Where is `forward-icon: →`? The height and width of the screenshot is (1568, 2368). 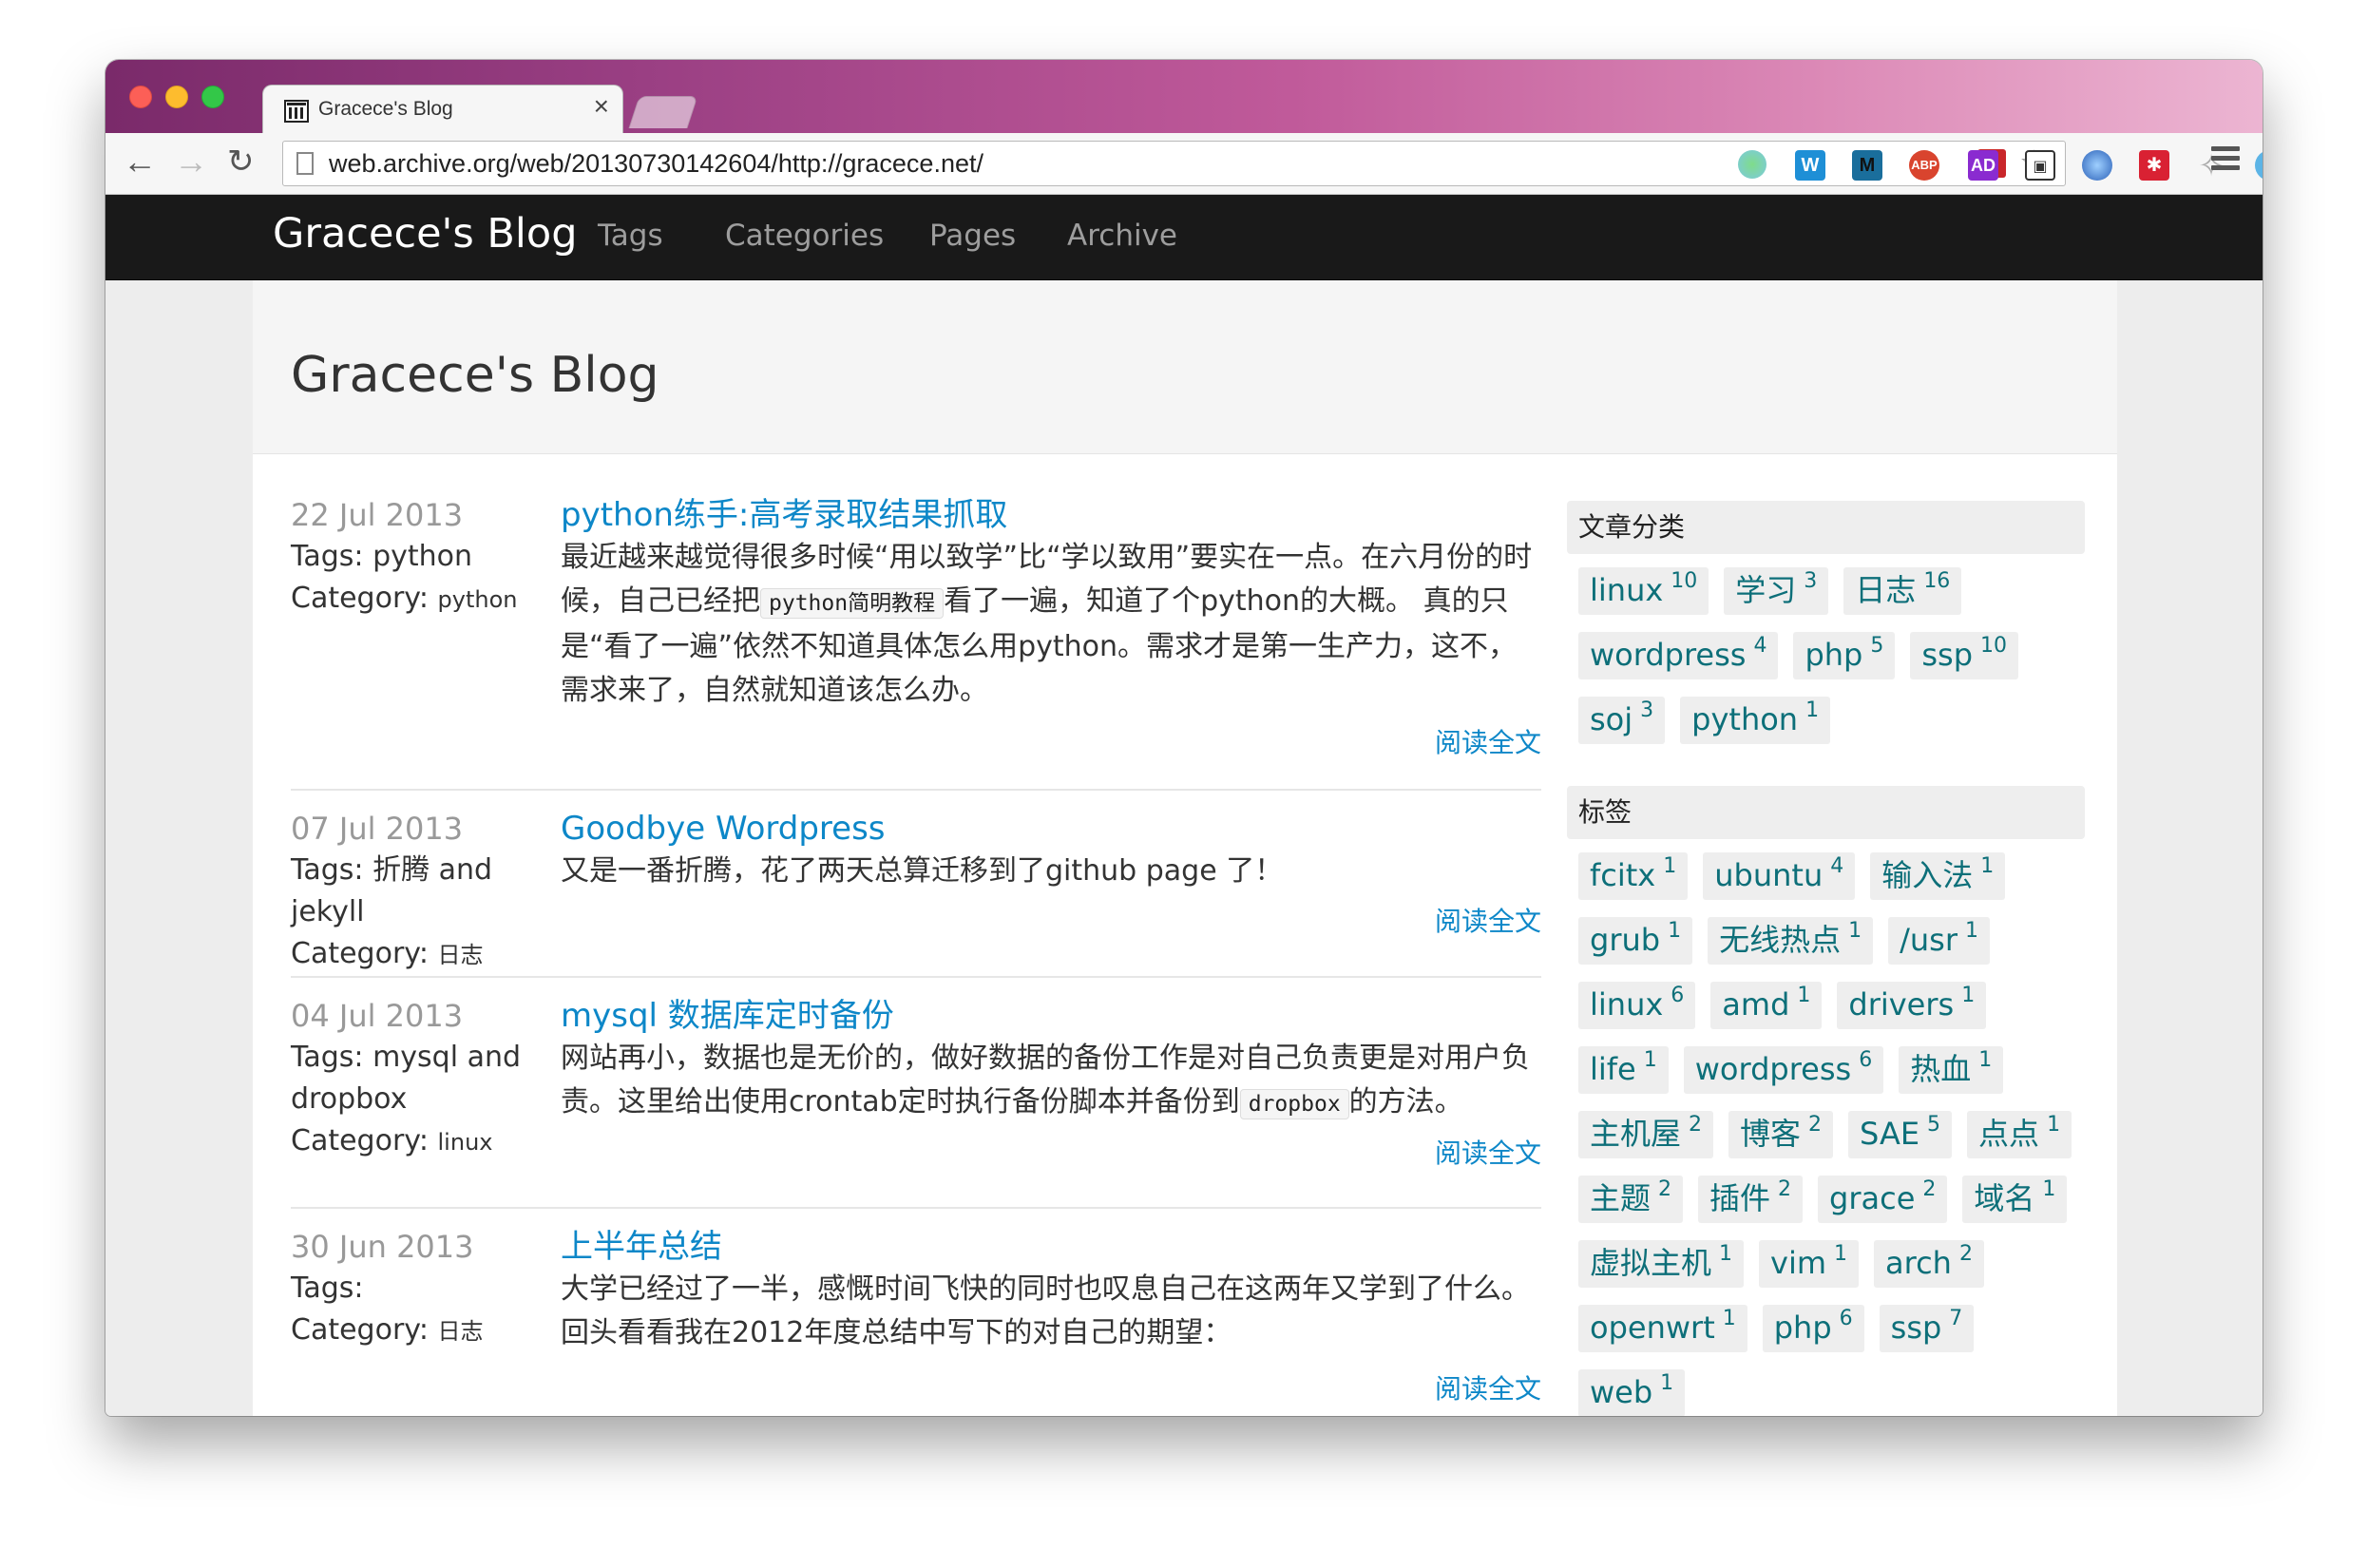 forward-icon: → is located at coordinates (191, 162).